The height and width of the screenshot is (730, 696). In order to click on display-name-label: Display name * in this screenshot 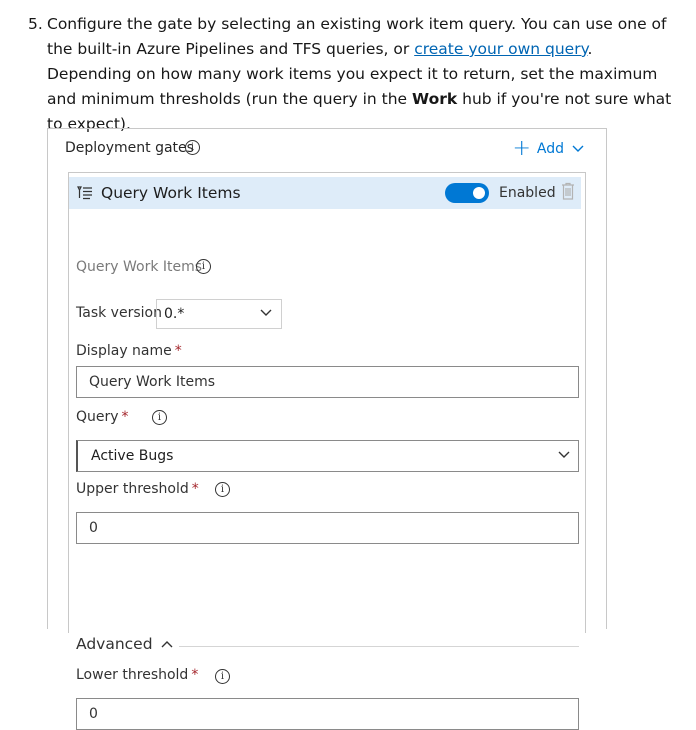, I will do `click(129, 351)`.